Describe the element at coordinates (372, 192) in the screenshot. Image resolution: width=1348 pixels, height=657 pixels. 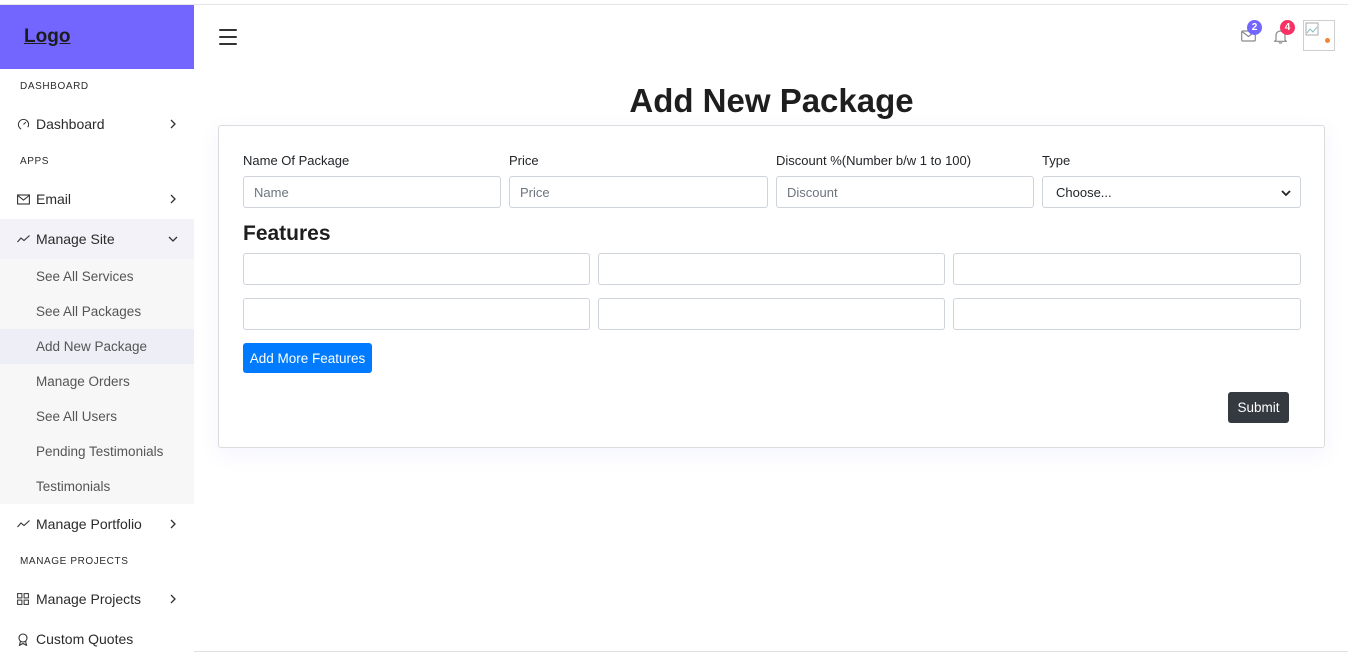
I see `package-name-input` at that location.